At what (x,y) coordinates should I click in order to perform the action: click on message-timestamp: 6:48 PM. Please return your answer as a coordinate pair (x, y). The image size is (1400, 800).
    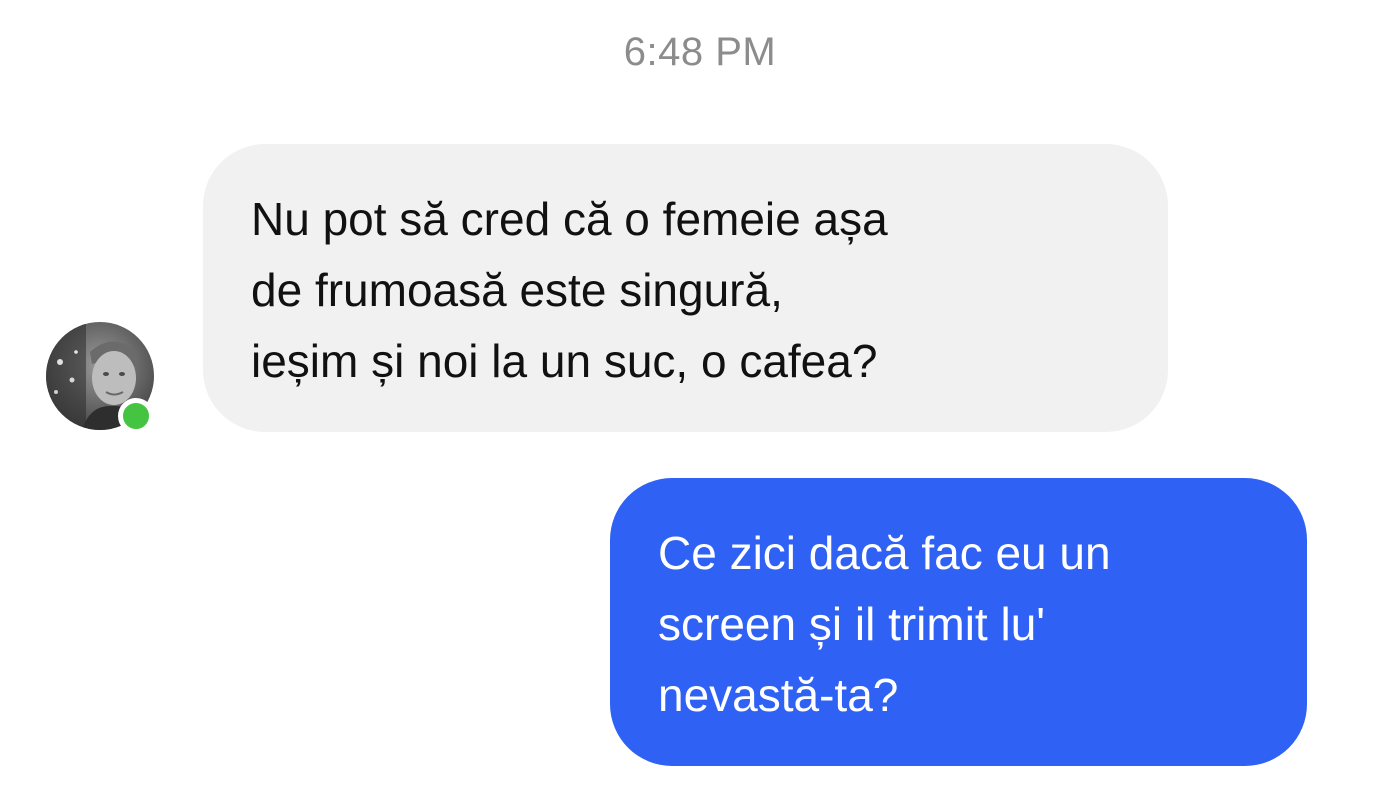
    Looking at the image, I should click on (700, 52).